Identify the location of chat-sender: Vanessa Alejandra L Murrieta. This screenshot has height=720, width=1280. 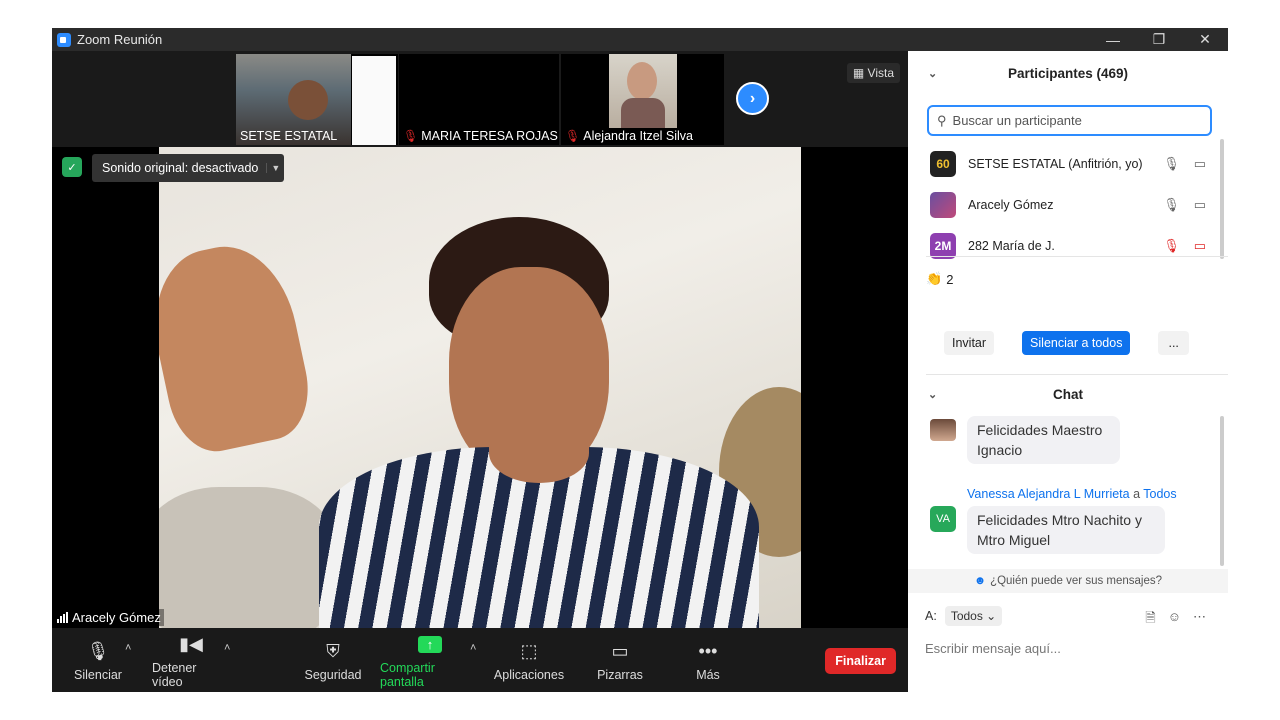
(1048, 494).